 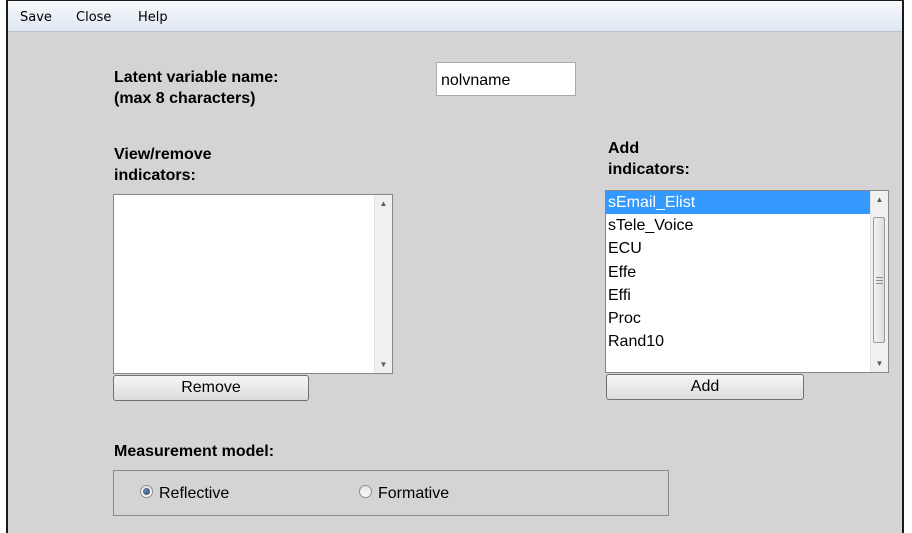 I want to click on menu-save: Save, so click(x=36, y=17).